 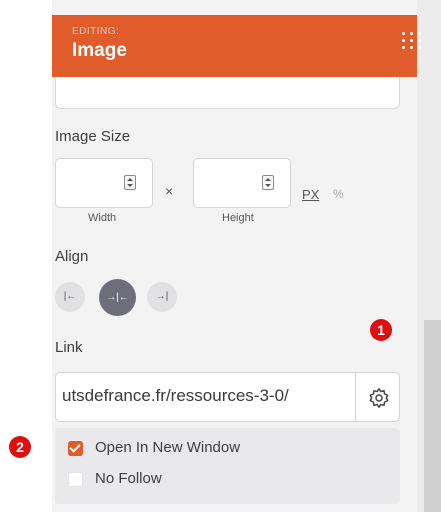 What do you see at coordinates (167, 447) in the screenshot?
I see `open-new-window-label: Open In New Window` at bounding box center [167, 447].